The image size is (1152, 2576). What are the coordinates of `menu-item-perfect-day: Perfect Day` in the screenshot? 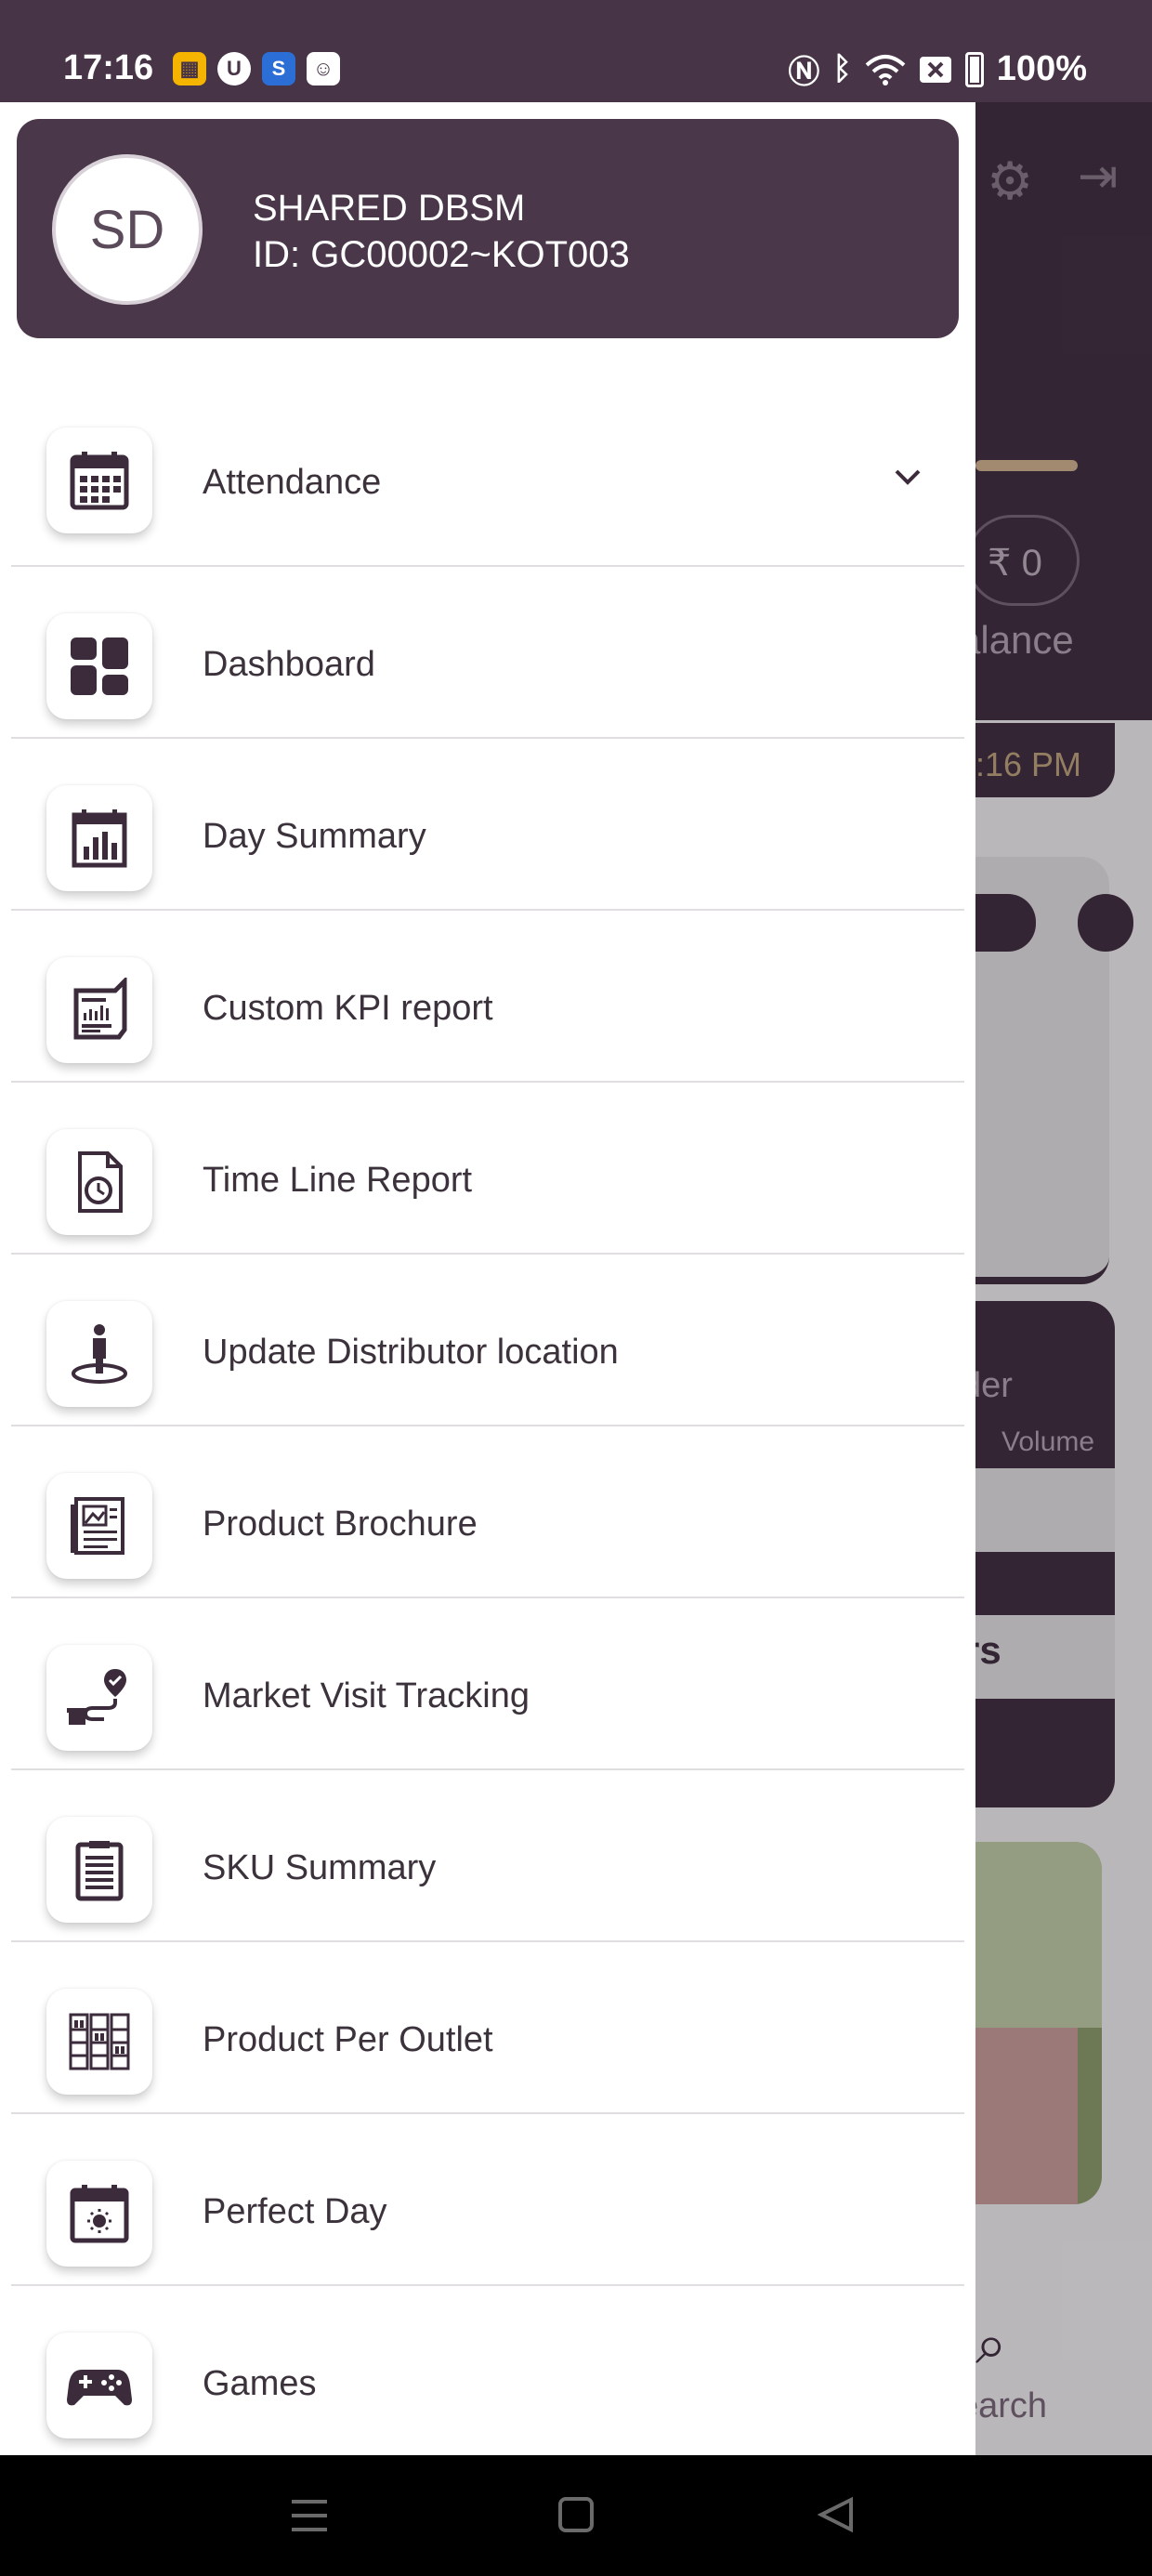 It's located at (487, 2200).